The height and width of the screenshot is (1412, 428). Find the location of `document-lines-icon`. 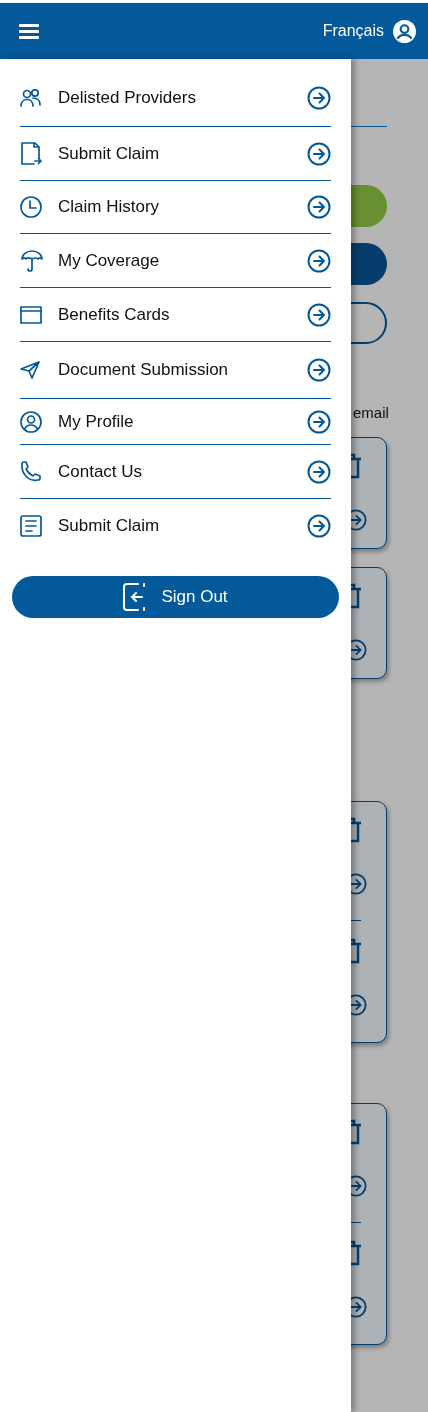

document-lines-icon is located at coordinates (31, 526).